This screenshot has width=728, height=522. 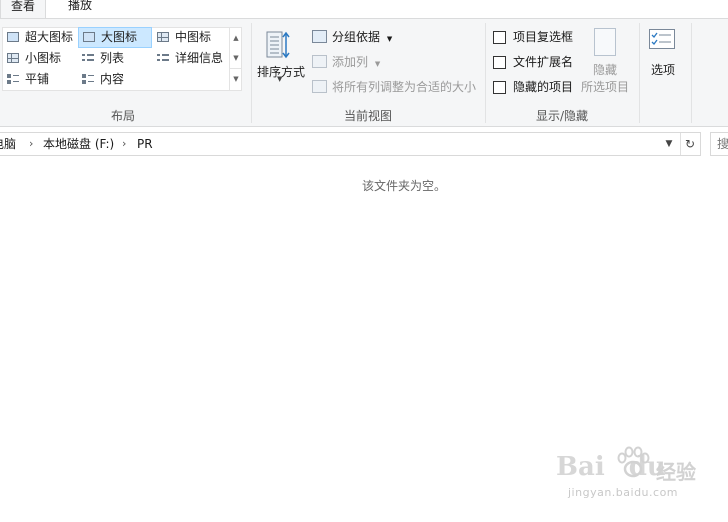 What do you see at coordinates (13, 37) in the screenshot?
I see `extra-large-icons-icon` at bounding box center [13, 37].